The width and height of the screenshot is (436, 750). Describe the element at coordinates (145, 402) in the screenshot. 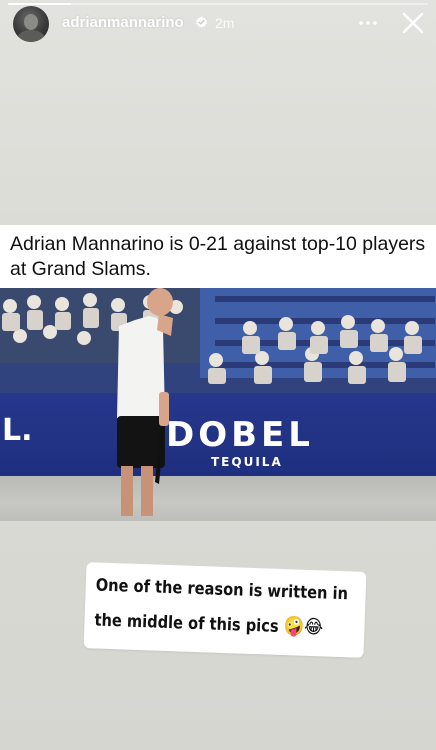

I see `tennis-player` at that location.